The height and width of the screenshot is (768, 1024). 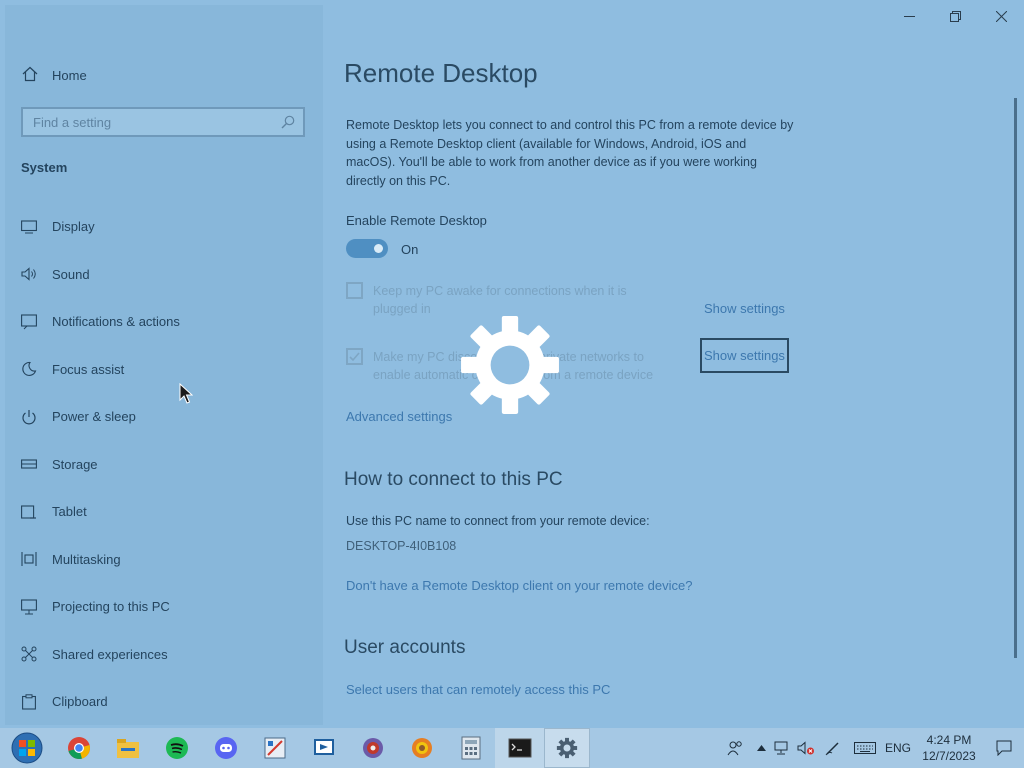 I want to click on user-accounts-heading: User accounts, so click(x=405, y=647).